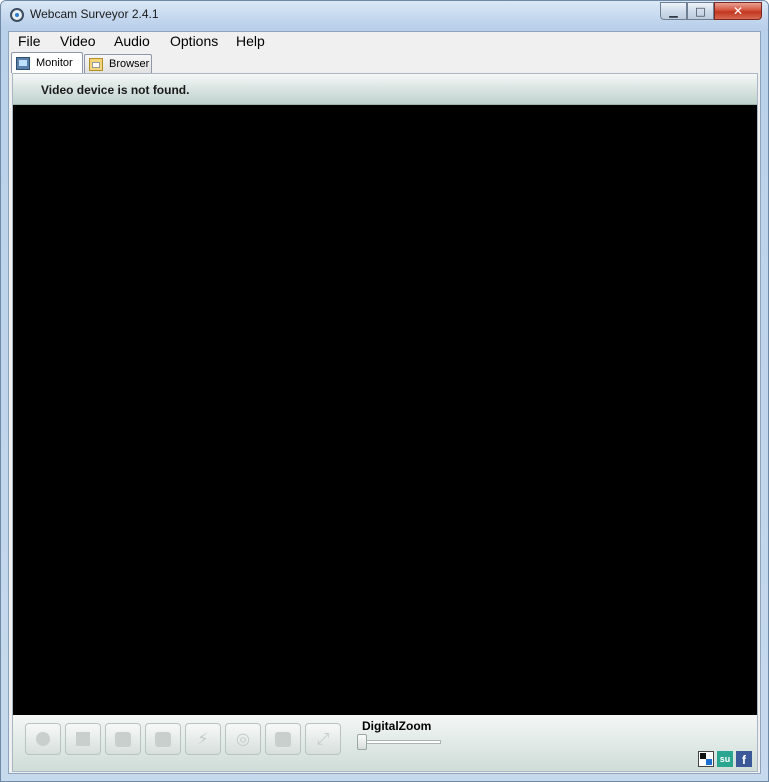 The height and width of the screenshot is (782, 769). What do you see at coordinates (384, 42) in the screenshot?
I see `menu-bar: File Video Audio Options Help` at bounding box center [384, 42].